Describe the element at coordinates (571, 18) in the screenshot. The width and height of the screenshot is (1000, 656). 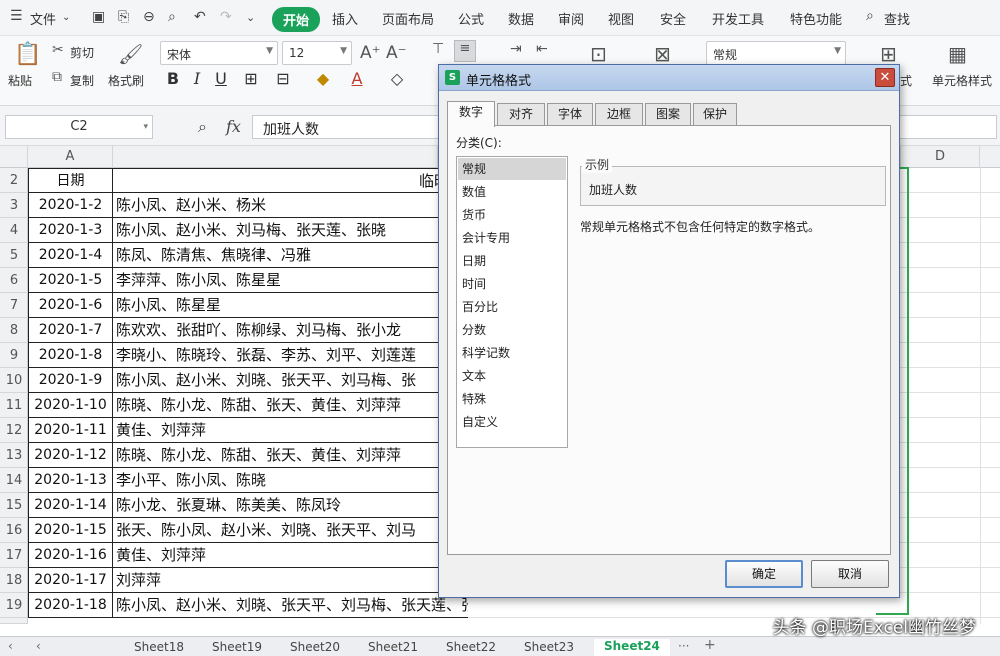
I see `tab-review: 审阅` at that location.